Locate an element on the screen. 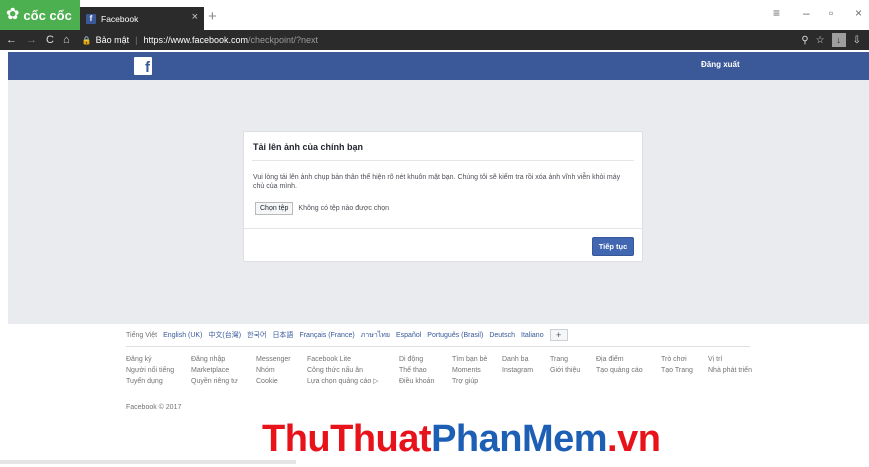  continue-button: Tiếp tục is located at coordinates (613, 246).